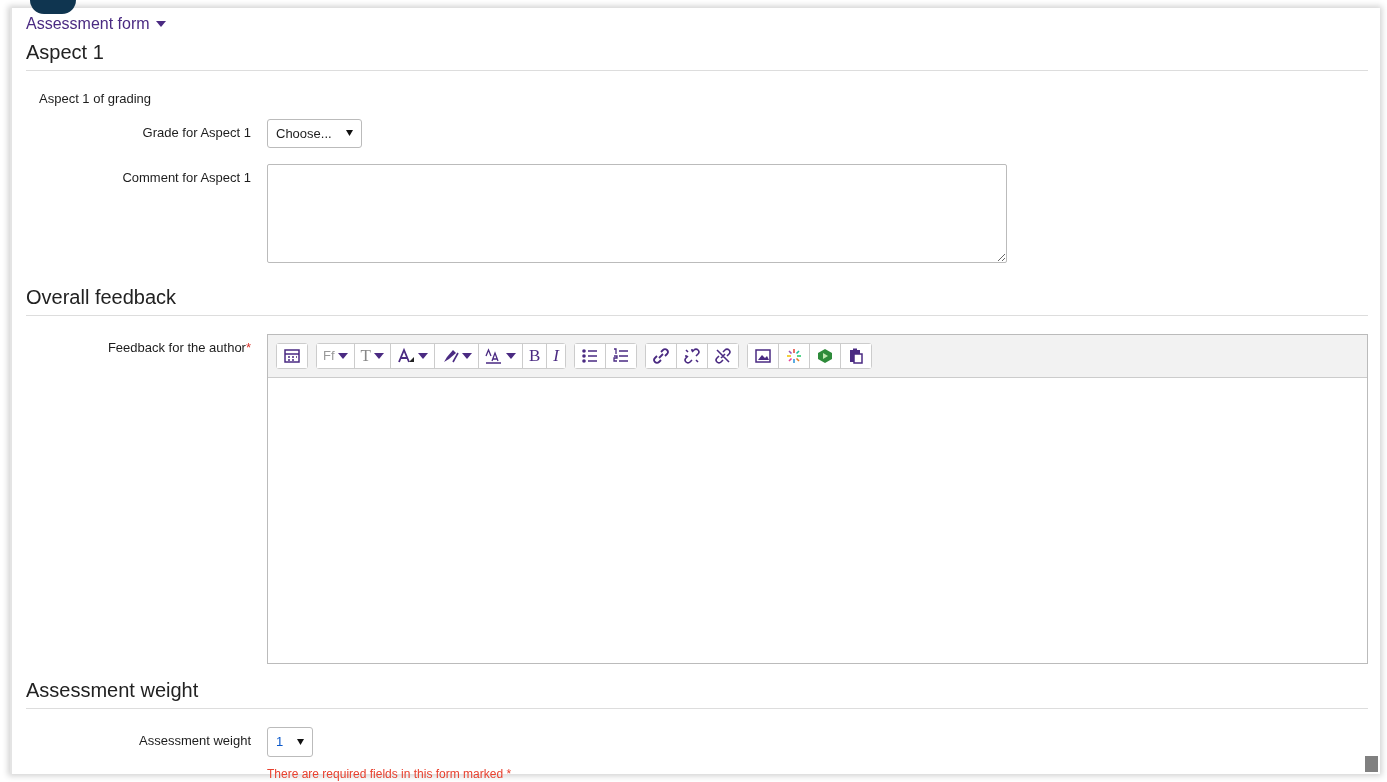 Image resolution: width=1387 pixels, height=782 pixels. I want to click on numbered-list-icon, so click(620, 356).